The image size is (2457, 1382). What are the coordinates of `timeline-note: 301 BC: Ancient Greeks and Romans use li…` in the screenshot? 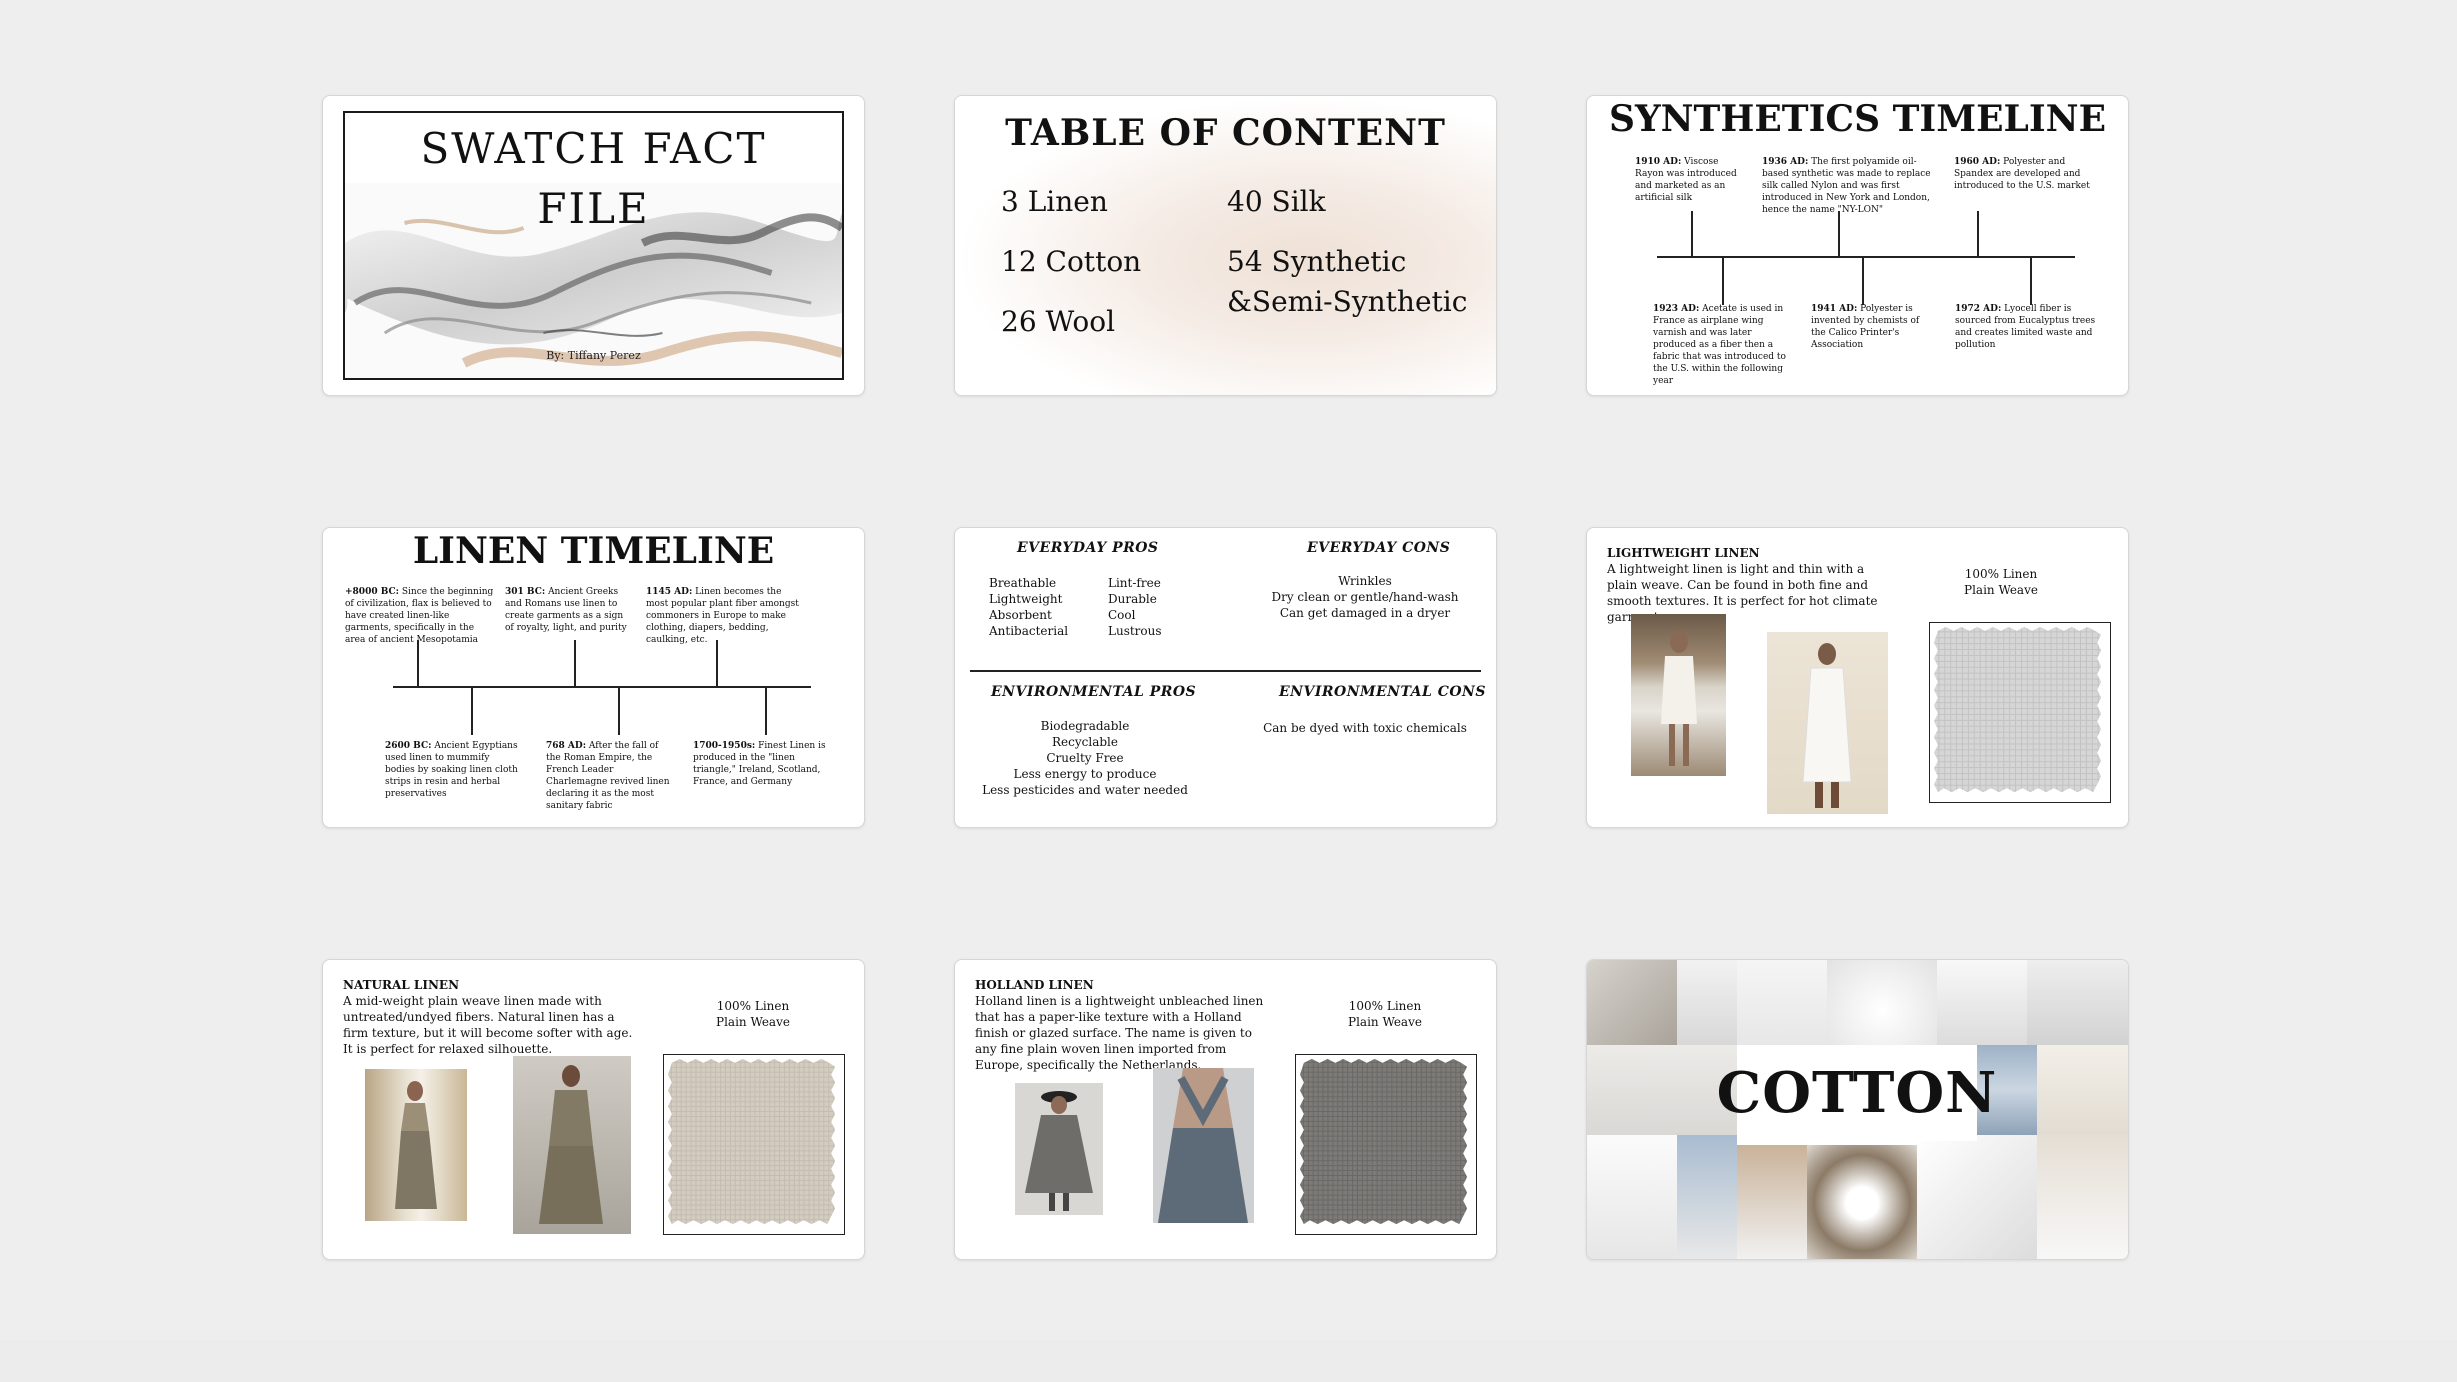 It's located at (566, 610).